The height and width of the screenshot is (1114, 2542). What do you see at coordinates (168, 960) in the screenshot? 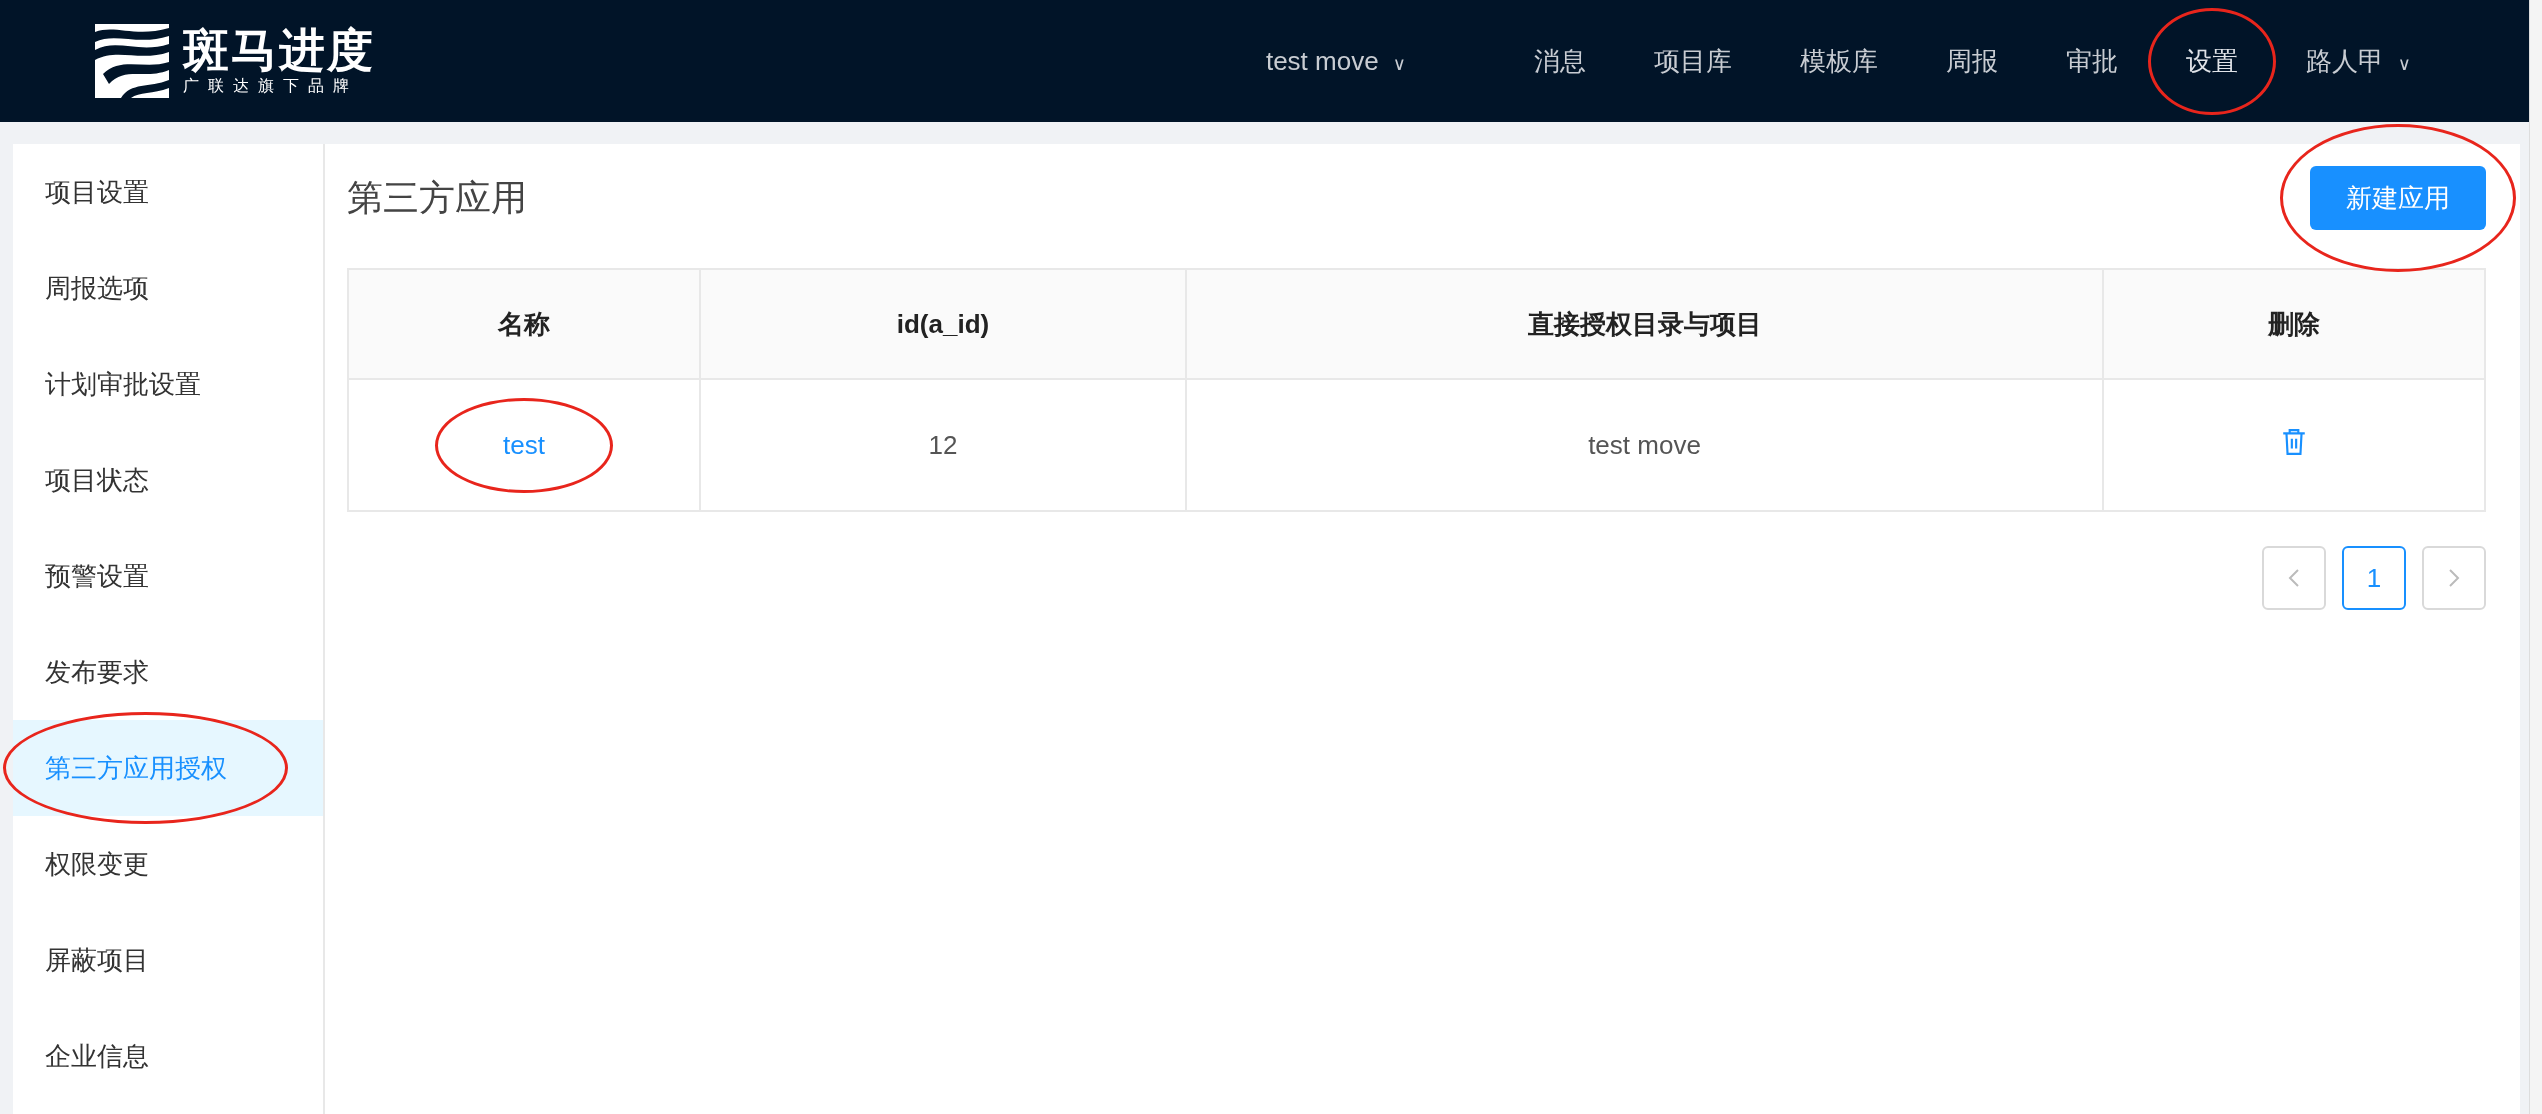
I see `sidebar-item: 屏蔽项目` at bounding box center [168, 960].